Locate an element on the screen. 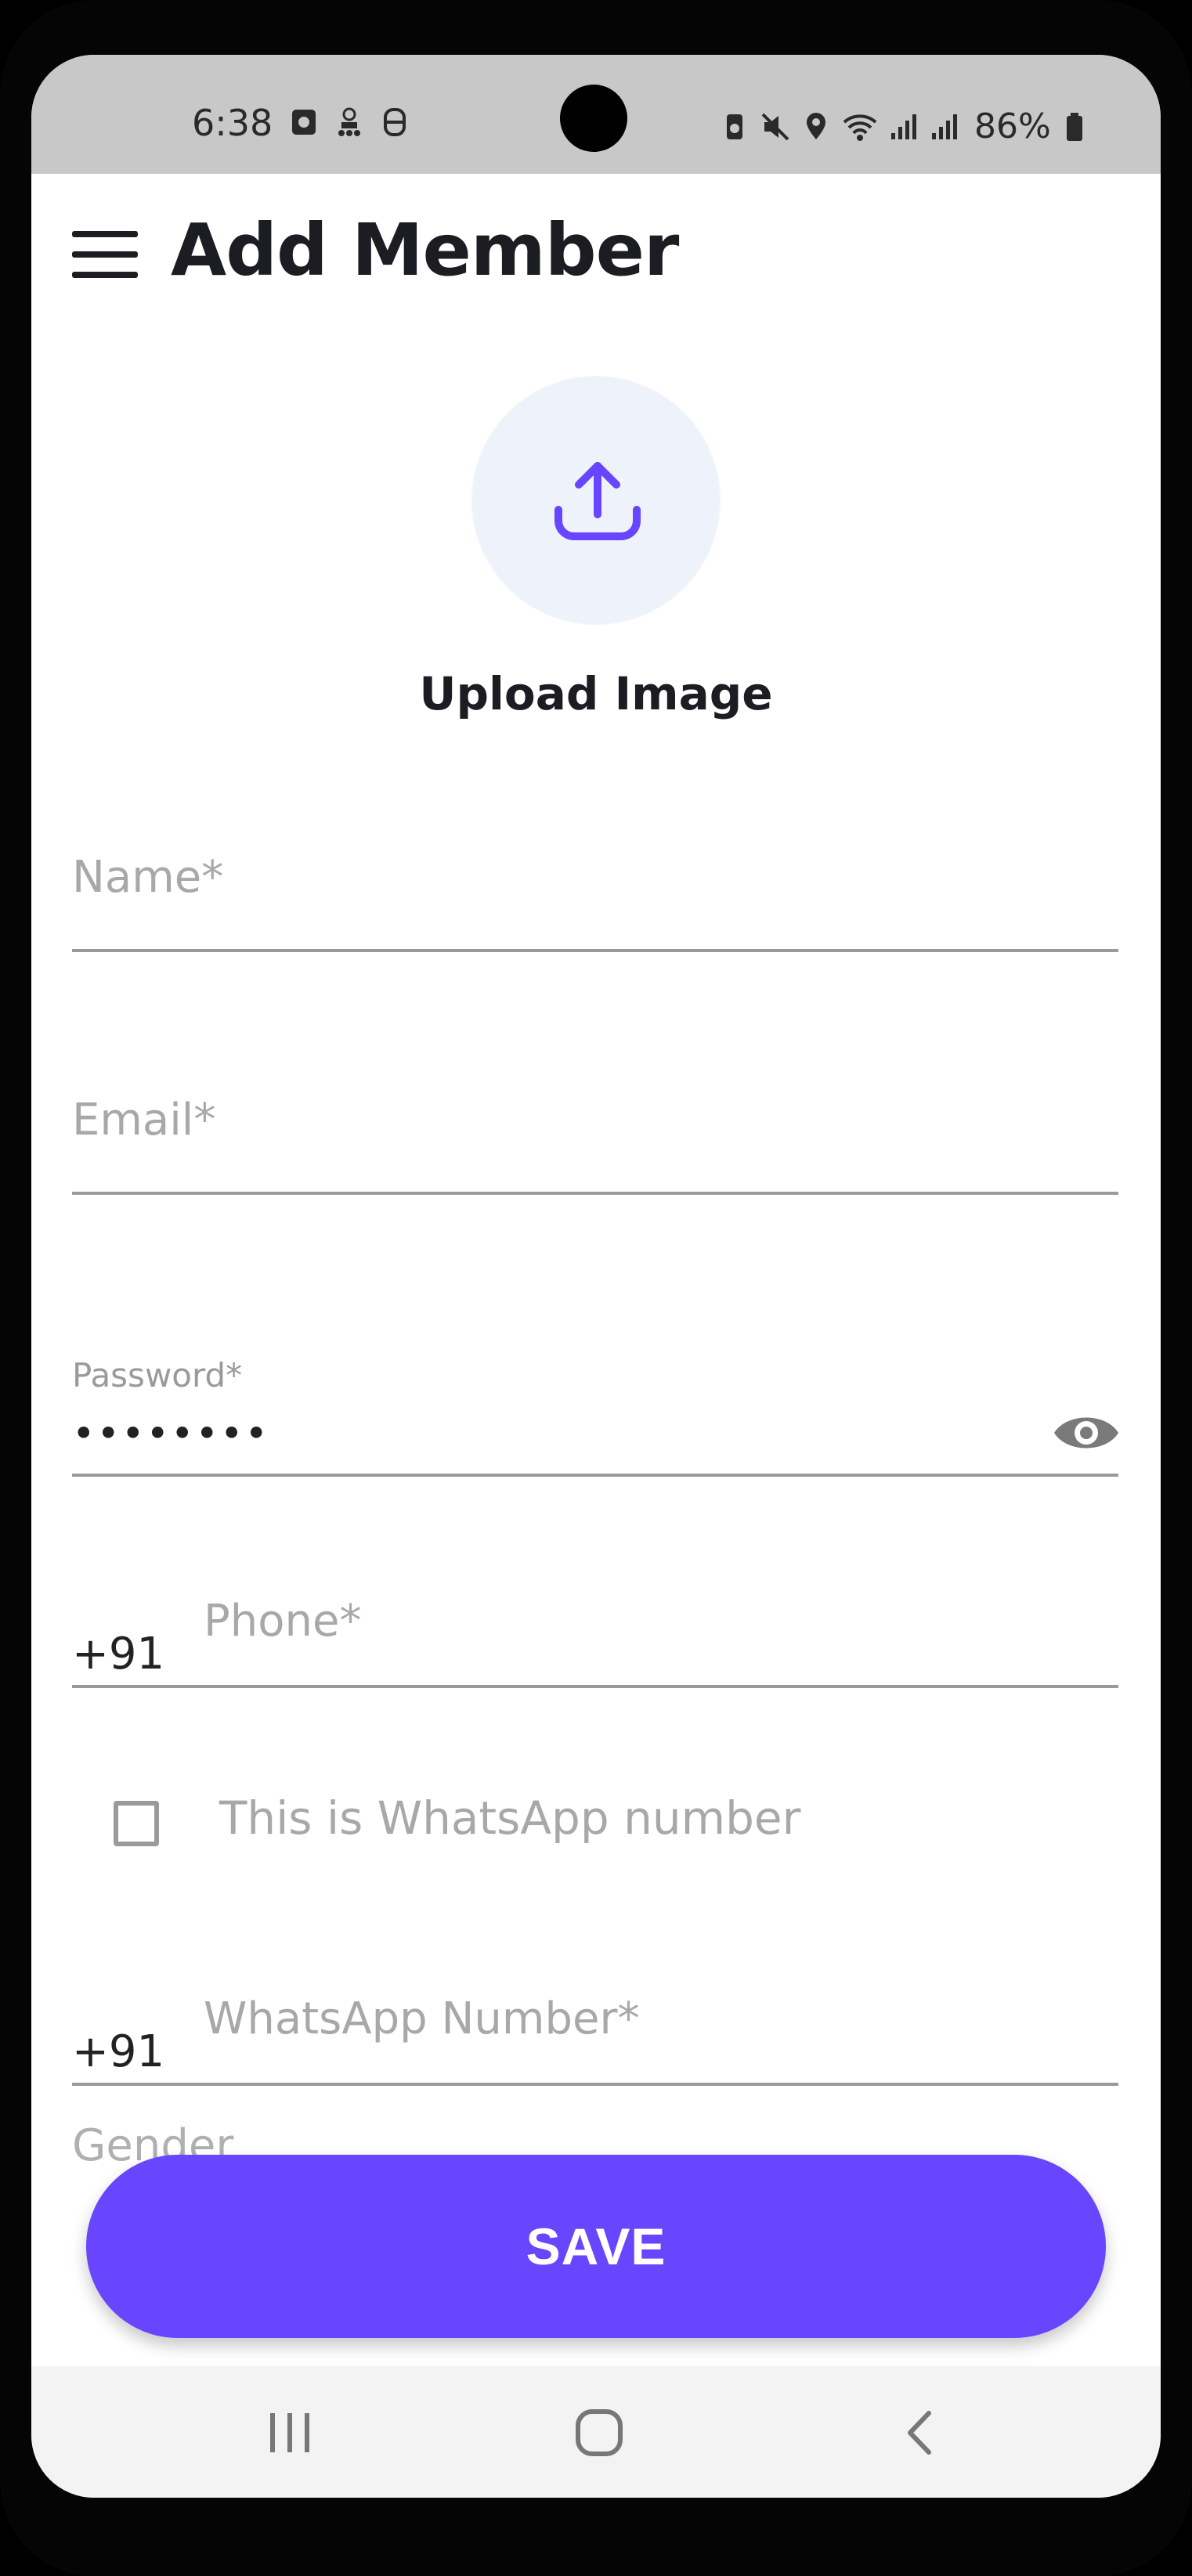 The width and height of the screenshot is (1192, 2576). battery-icon is located at coordinates (1074, 126).